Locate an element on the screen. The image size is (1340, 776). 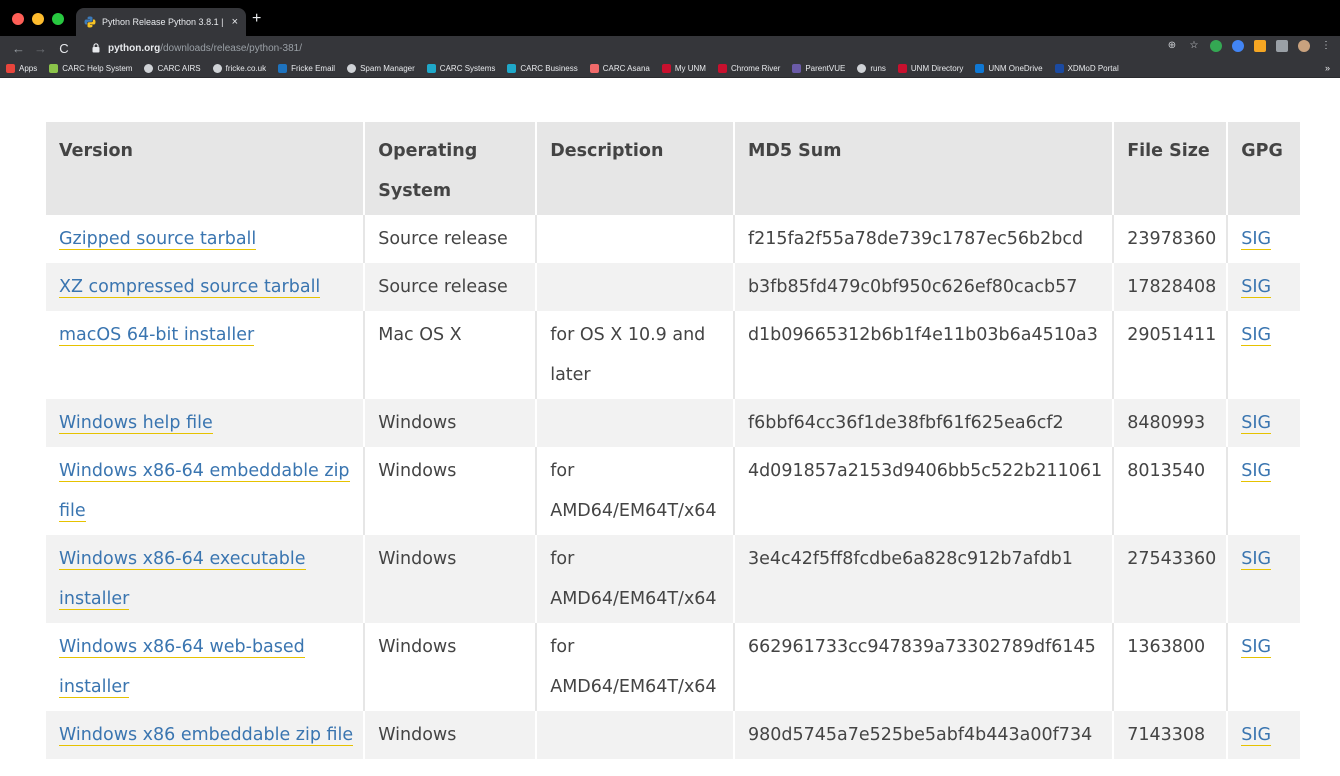
forward-arrow-icon: → is located at coordinates (40, 48).